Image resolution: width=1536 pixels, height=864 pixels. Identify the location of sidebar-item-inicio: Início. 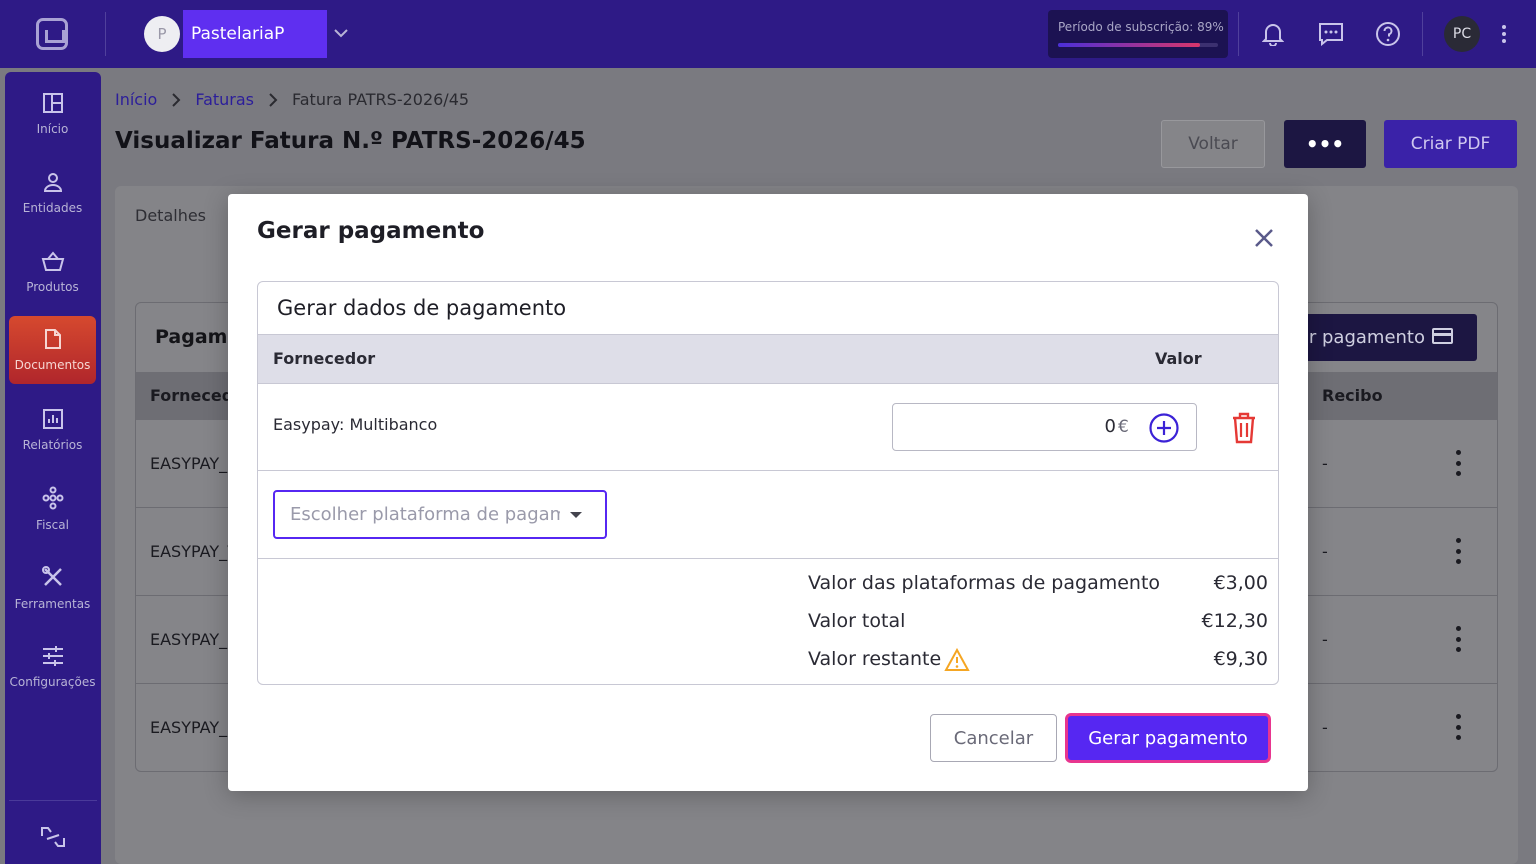
(52, 114).